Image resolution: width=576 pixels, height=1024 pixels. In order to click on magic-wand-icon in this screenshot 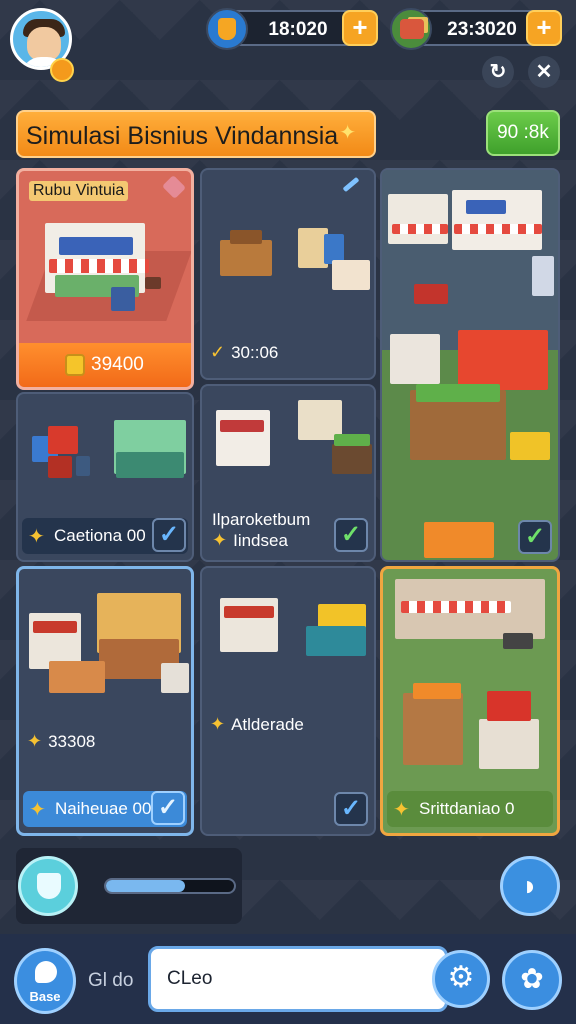, I will do `click(351, 184)`.